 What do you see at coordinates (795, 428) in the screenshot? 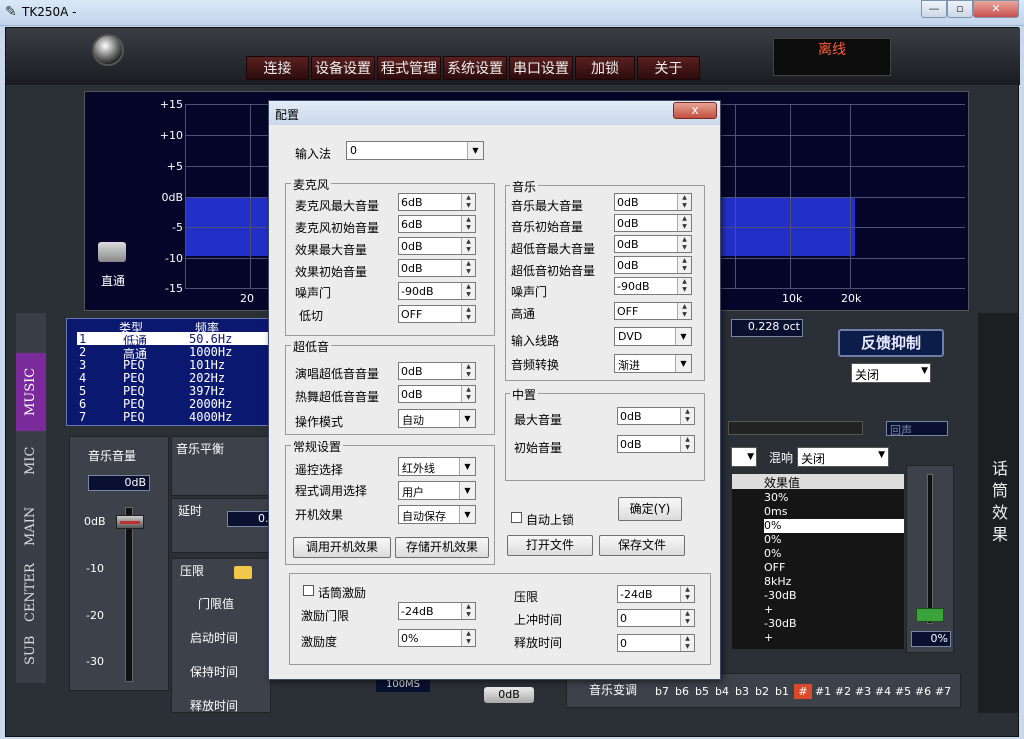
I see `echo-level-bar` at bounding box center [795, 428].